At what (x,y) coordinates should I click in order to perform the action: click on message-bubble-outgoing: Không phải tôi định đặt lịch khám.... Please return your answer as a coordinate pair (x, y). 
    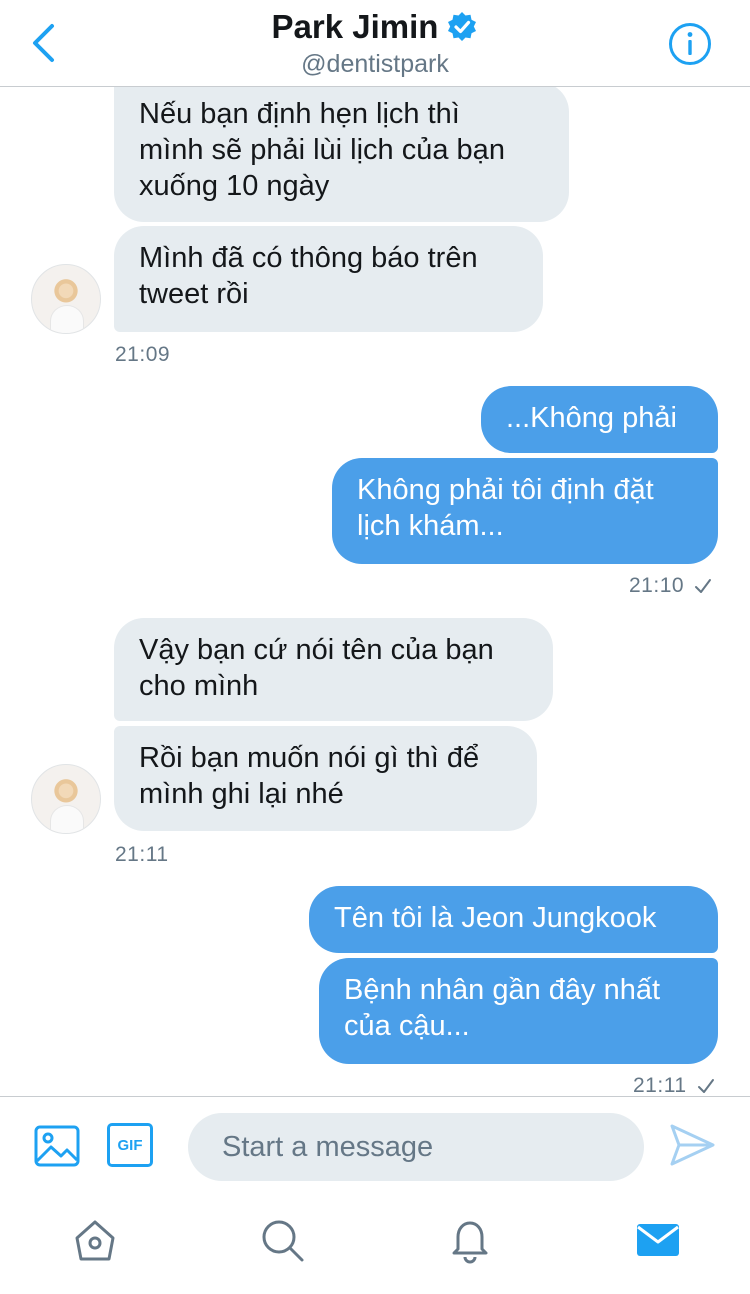
    Looking at the image, I should click on (525, 511).